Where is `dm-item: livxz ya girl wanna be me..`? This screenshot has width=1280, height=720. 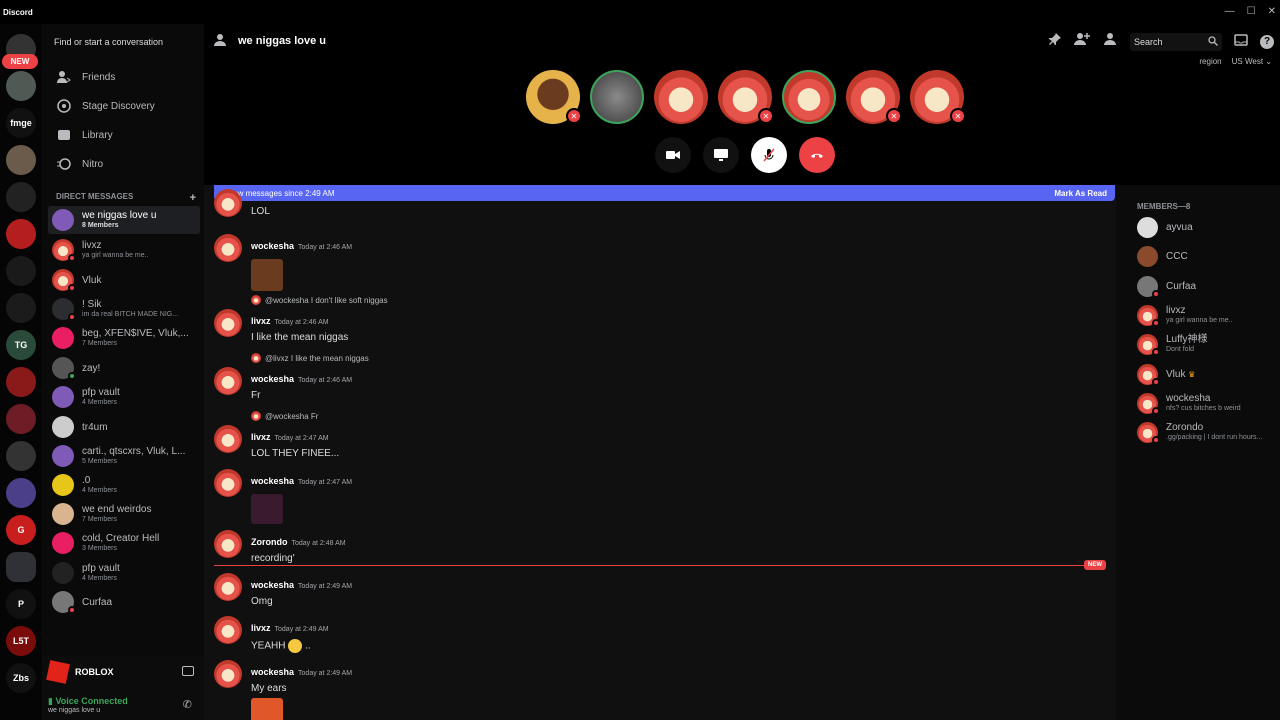
dm-item: livxz ya girl wanna be me.. is located at coordinates (124, 250).